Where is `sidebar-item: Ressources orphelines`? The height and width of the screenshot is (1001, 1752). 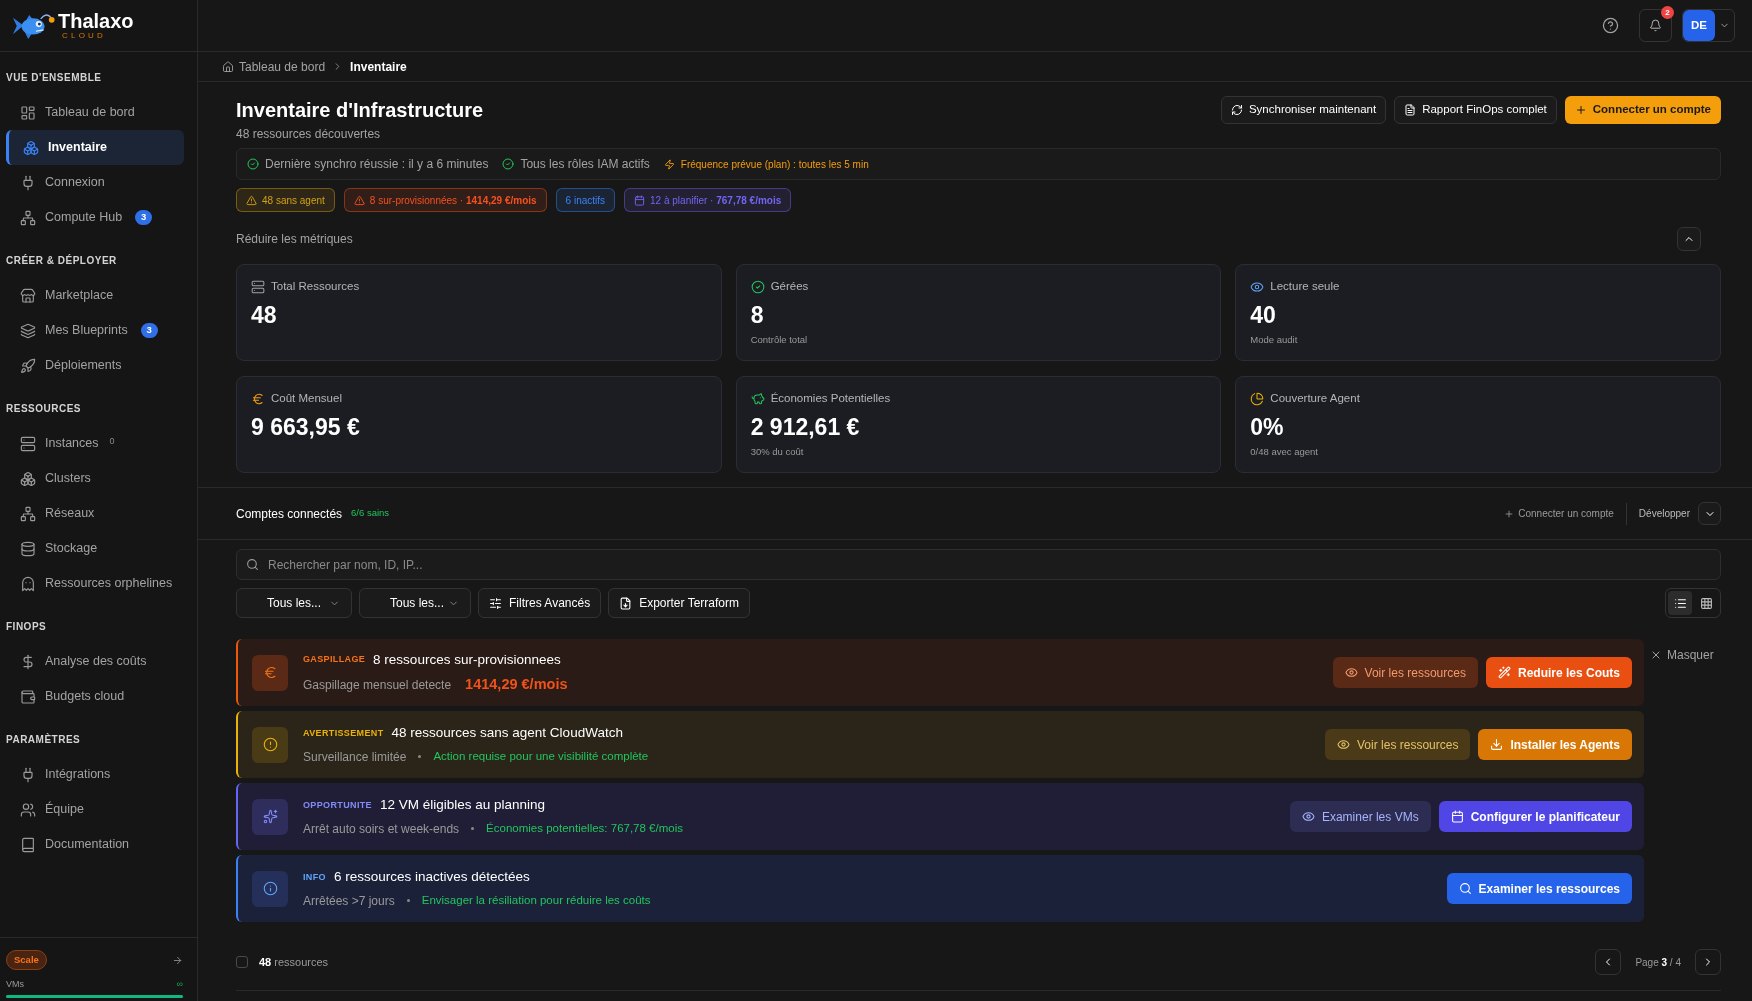
sidebar-item: Ressources orphelines is located at coordinates (95, 583).